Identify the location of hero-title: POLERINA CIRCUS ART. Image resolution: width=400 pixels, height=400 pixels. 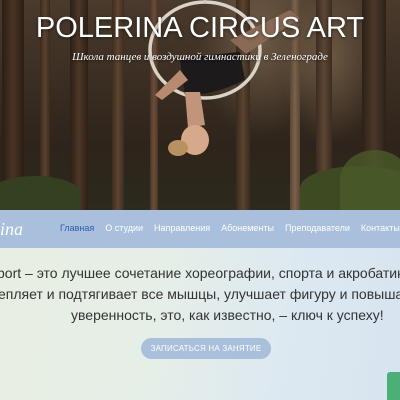
(200, 28).